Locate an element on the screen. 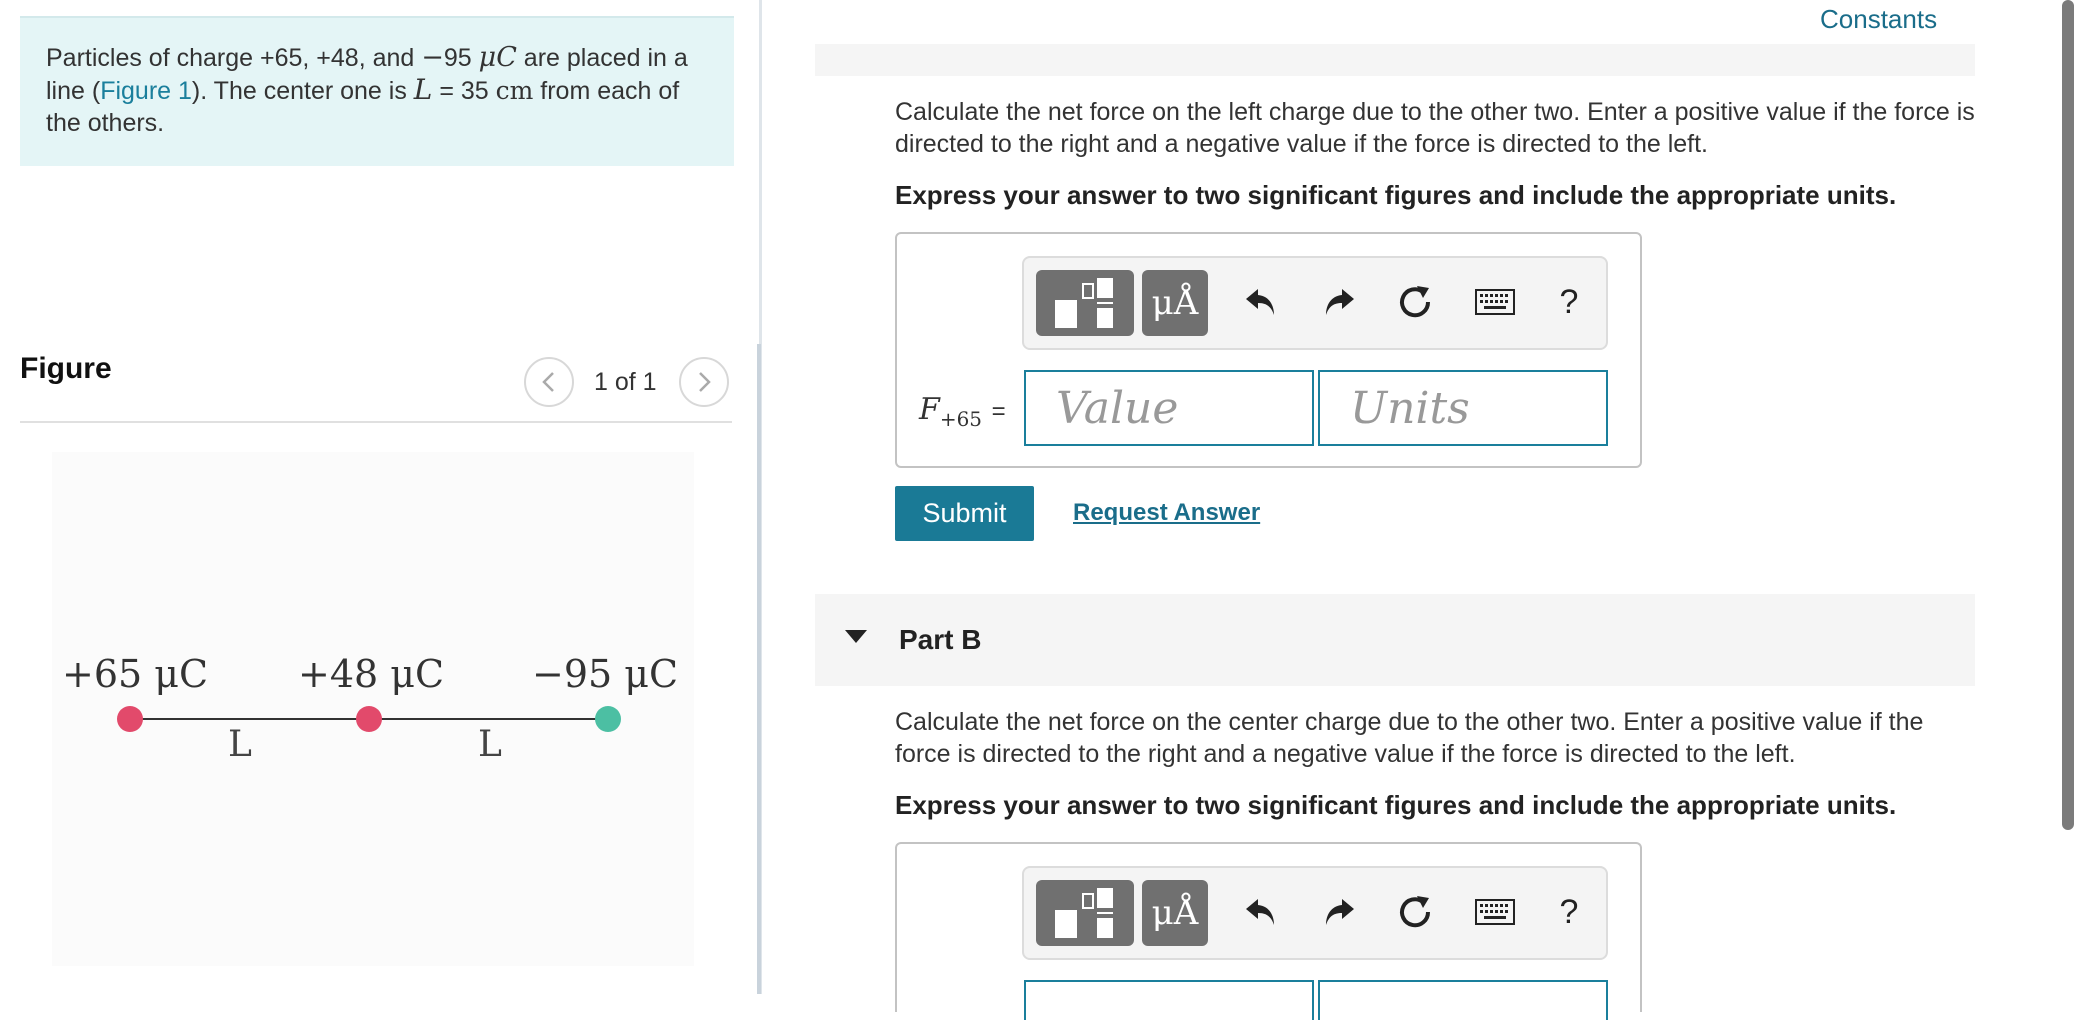 Image resolution: width=2078 pixels, height=1020 pixels. figure-link: Figure 1 is located at coordinates (146, 91).